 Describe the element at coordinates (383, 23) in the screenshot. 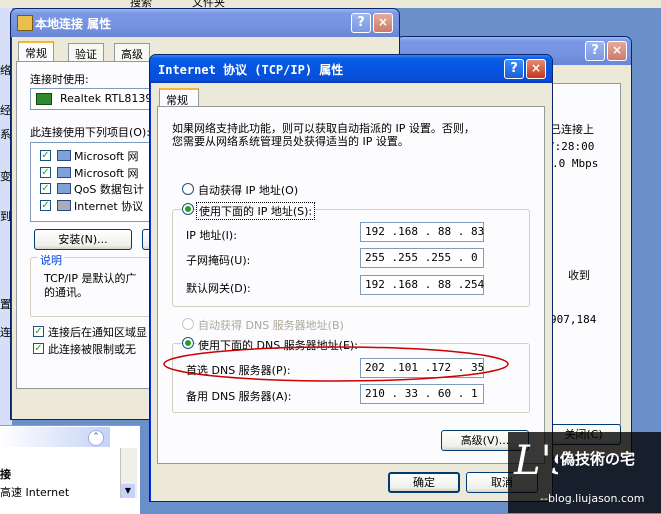

I see `properties-close-button: ×` at that location.